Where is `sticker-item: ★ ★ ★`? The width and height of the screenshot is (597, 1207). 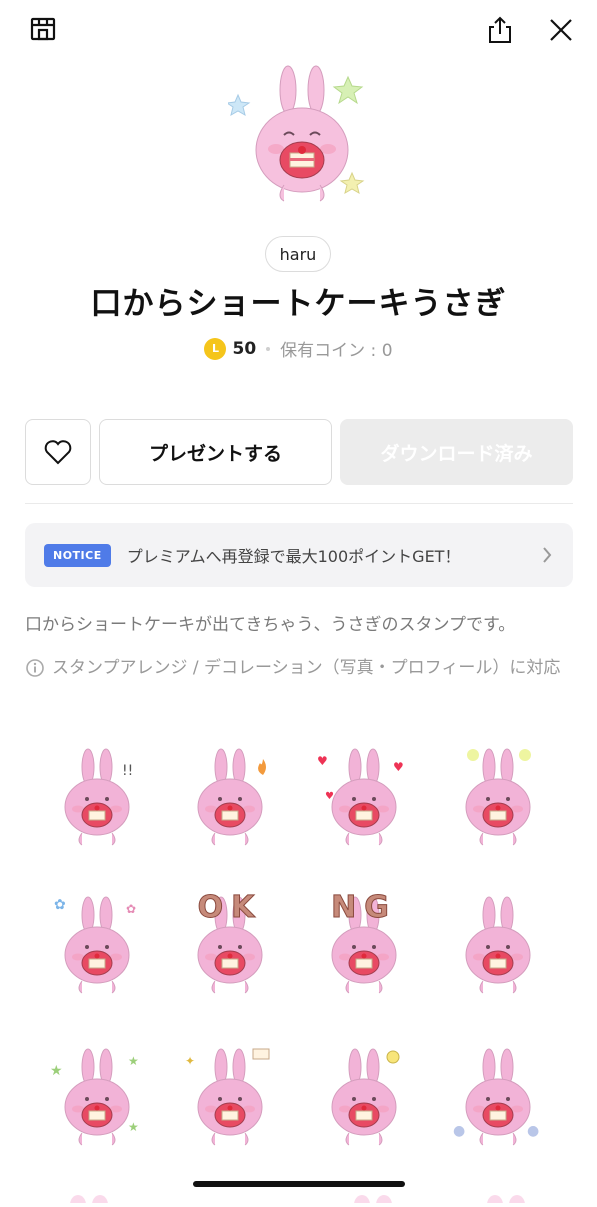 sticker-item: ★ ★ ★ is located at coordinates (97, 1095).